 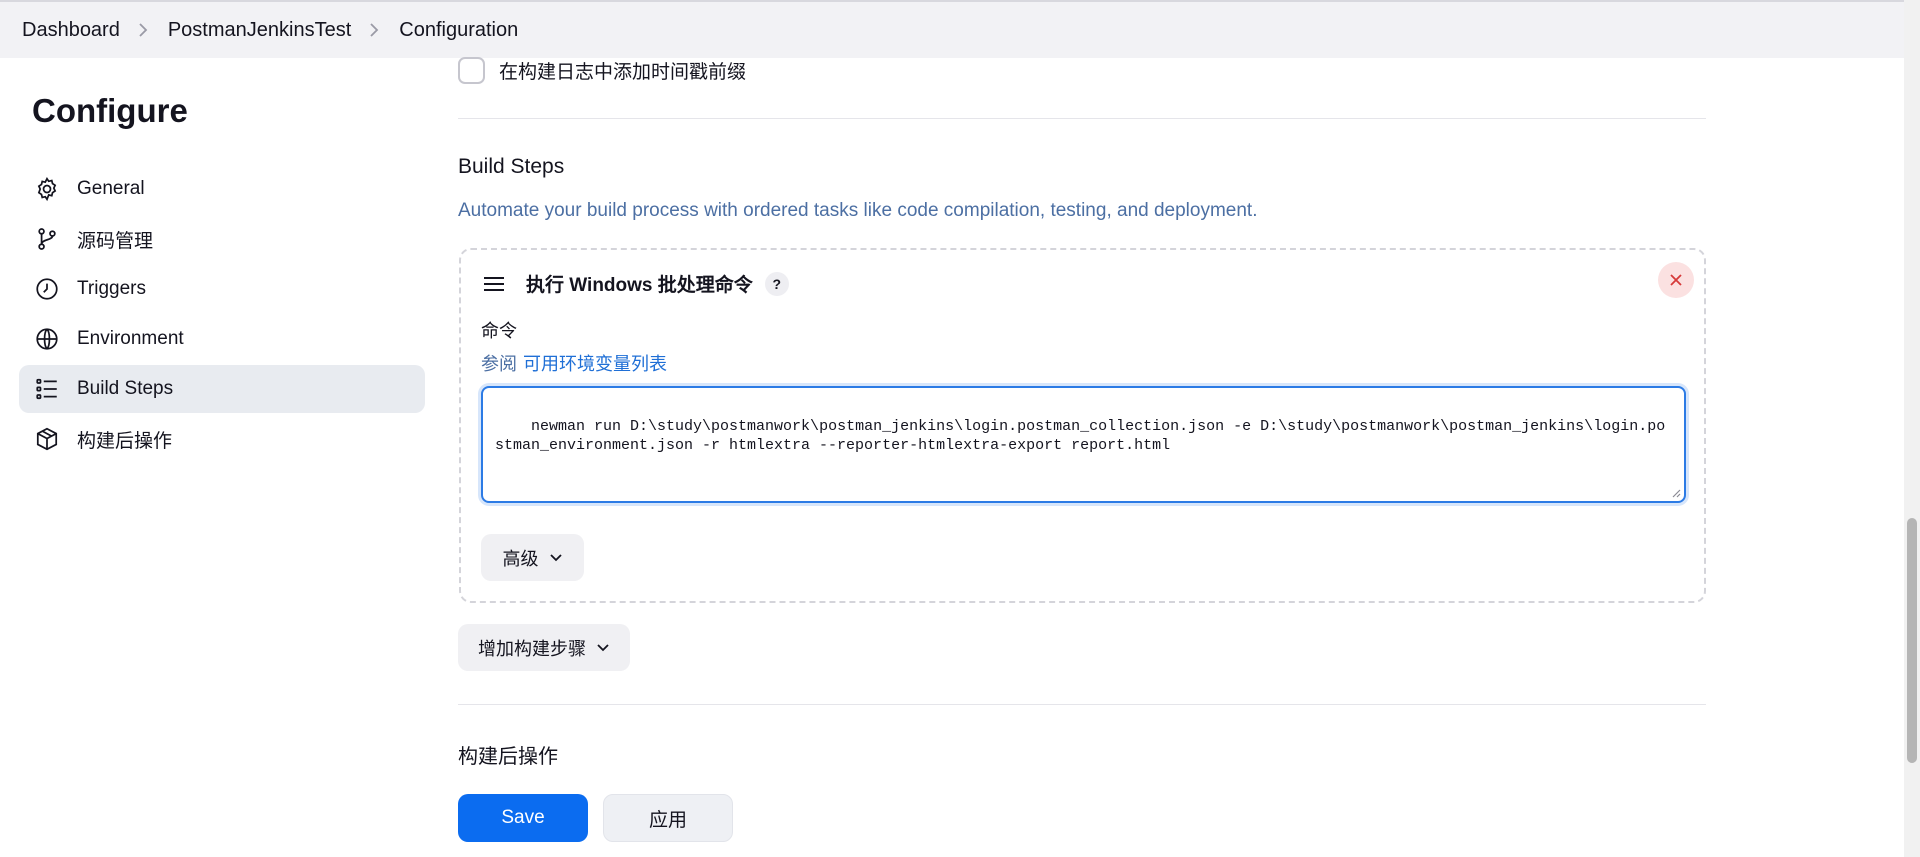 I want to click on build-step-title-text: 执行 Windows 批处理命令, so click(x=639, y=285).